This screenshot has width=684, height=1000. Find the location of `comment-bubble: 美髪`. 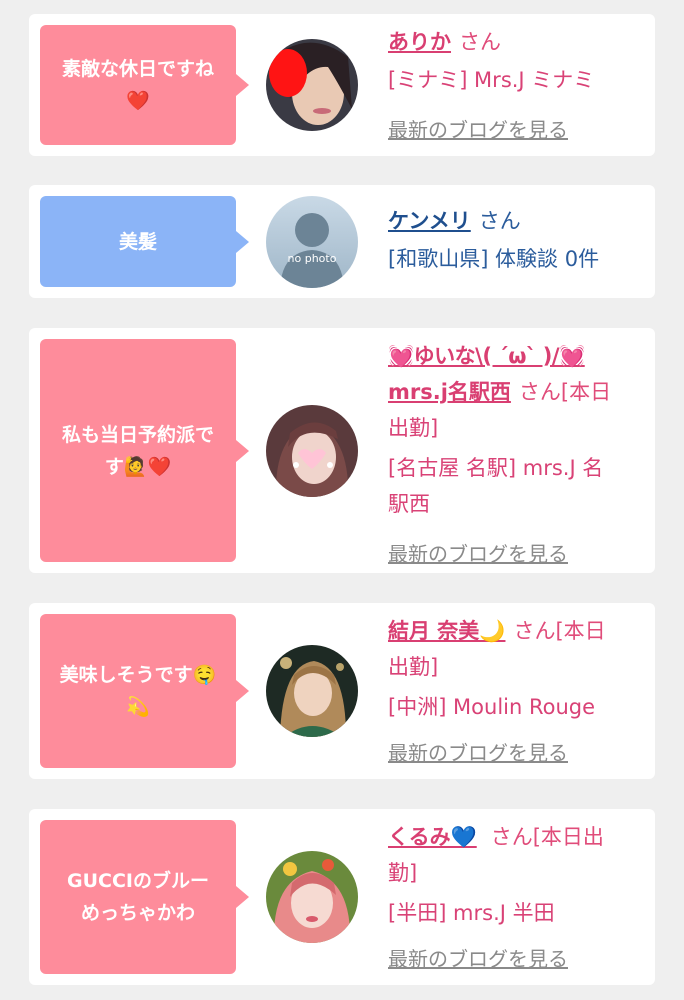

comment-bubble: 美髪 is located at coordinates (144, 241).